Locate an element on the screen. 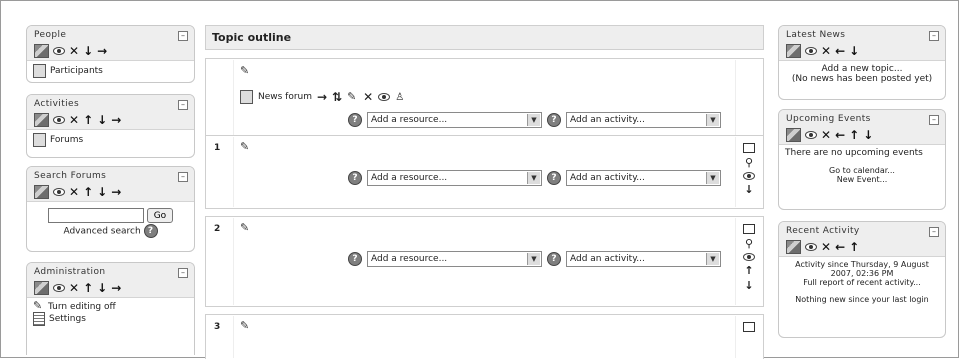  recent-activity-collapse-button: – is located at coordinates (934, 232).